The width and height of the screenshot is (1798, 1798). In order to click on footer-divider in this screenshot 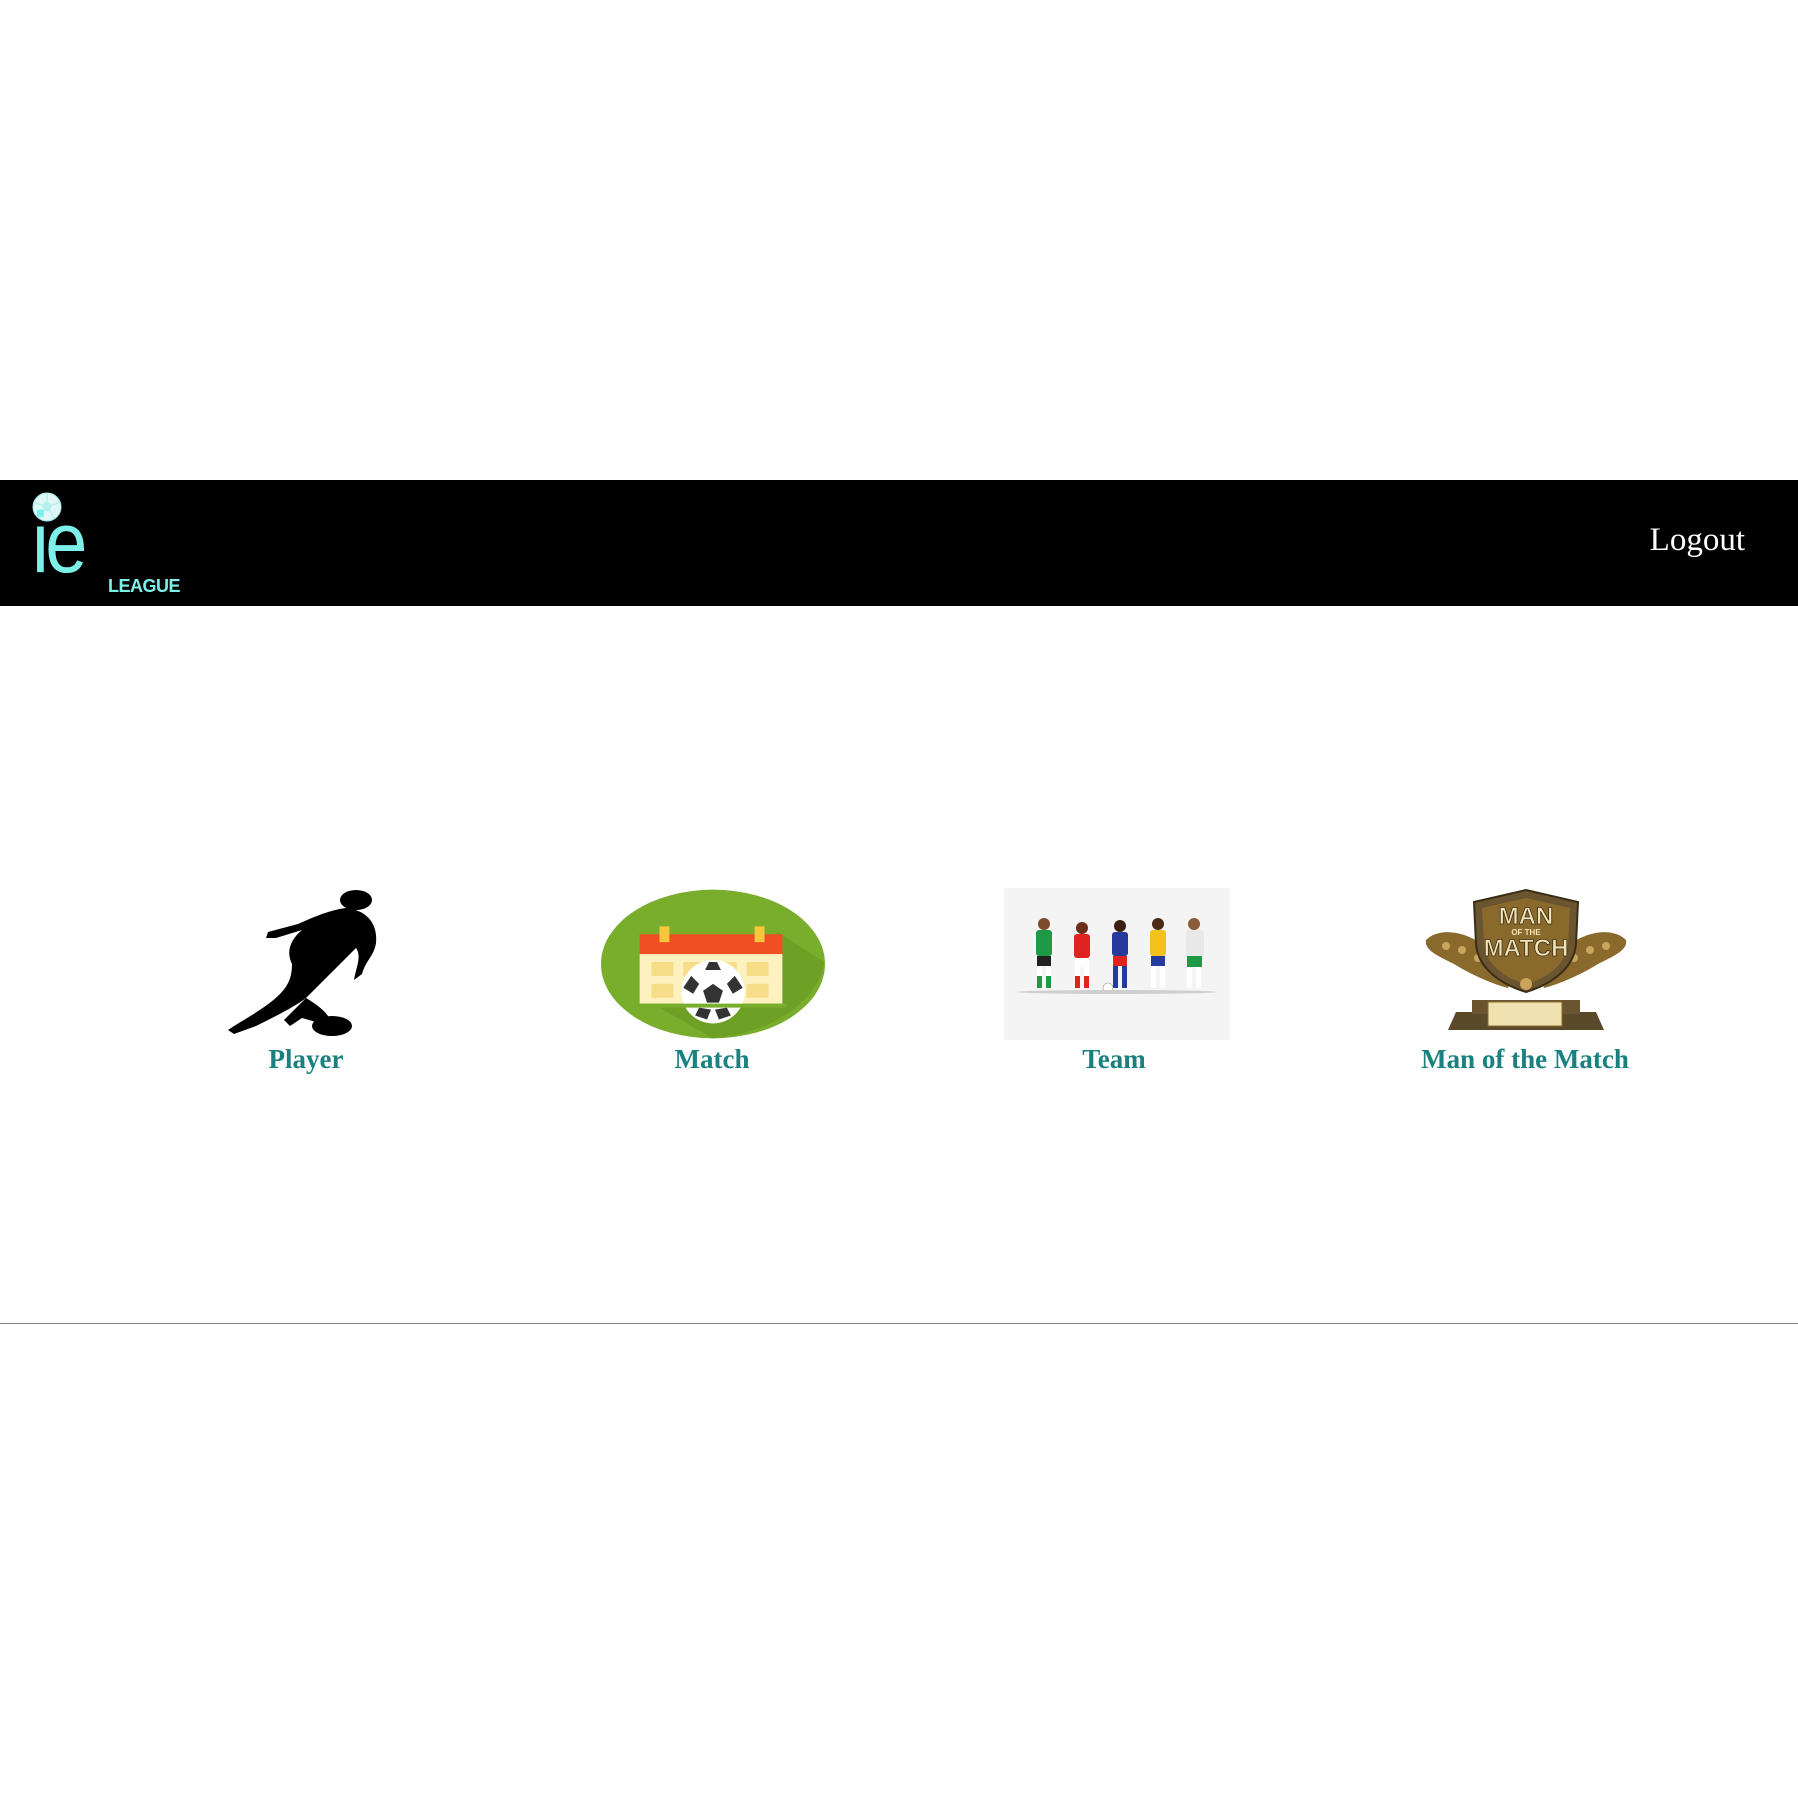, I will do `click(899, 1323)`.